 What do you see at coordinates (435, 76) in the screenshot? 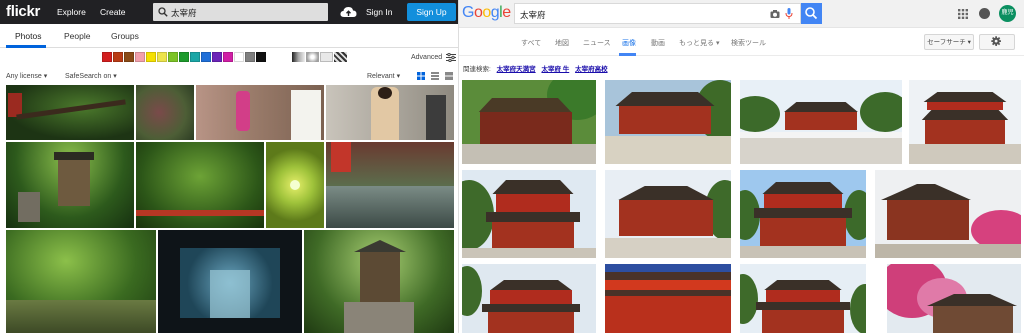
I see `justified-view-icon` at bounding box center [435, 76].